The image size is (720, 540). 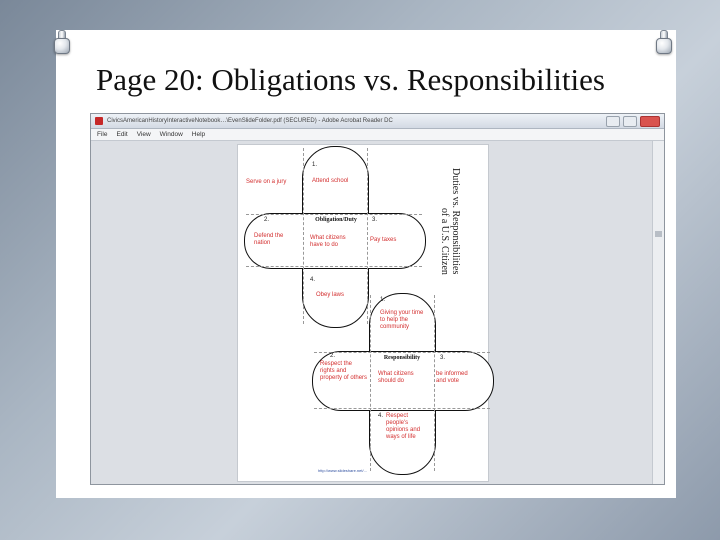 What do you see at coordinates (303, 236) in the screenshot?
I see `obligation-divider-left` at bounding box center [303, 236].